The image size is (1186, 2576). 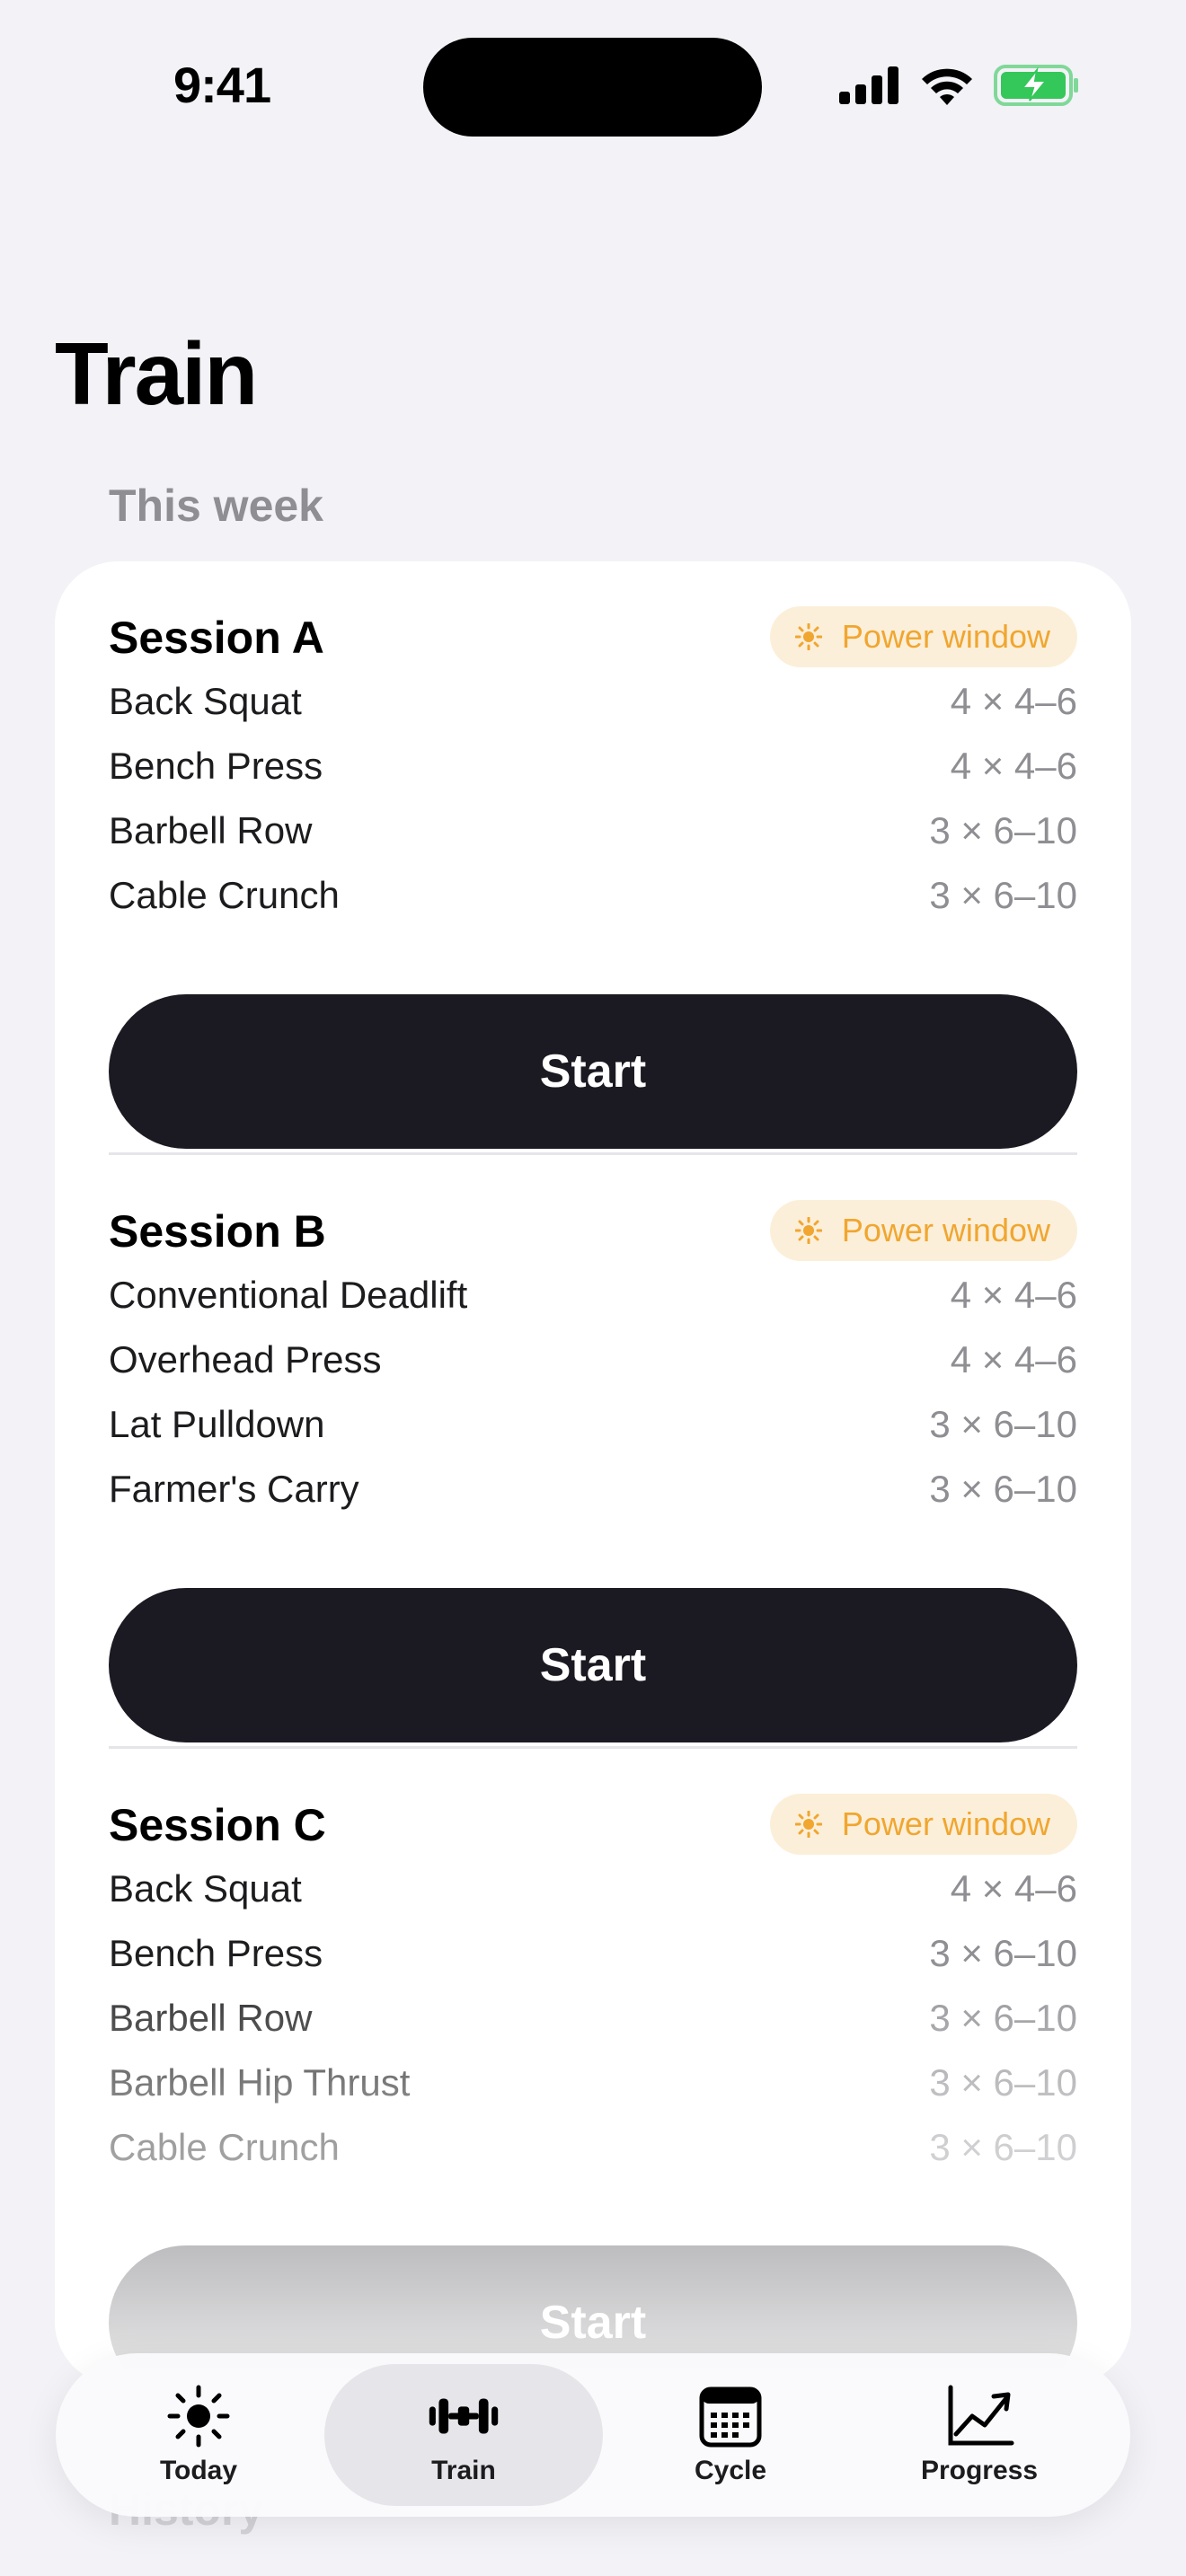 What do you see at coordinates (216, 638) in the screenshot?
I see `session-title: Session A` at bounding box center [216, 638].